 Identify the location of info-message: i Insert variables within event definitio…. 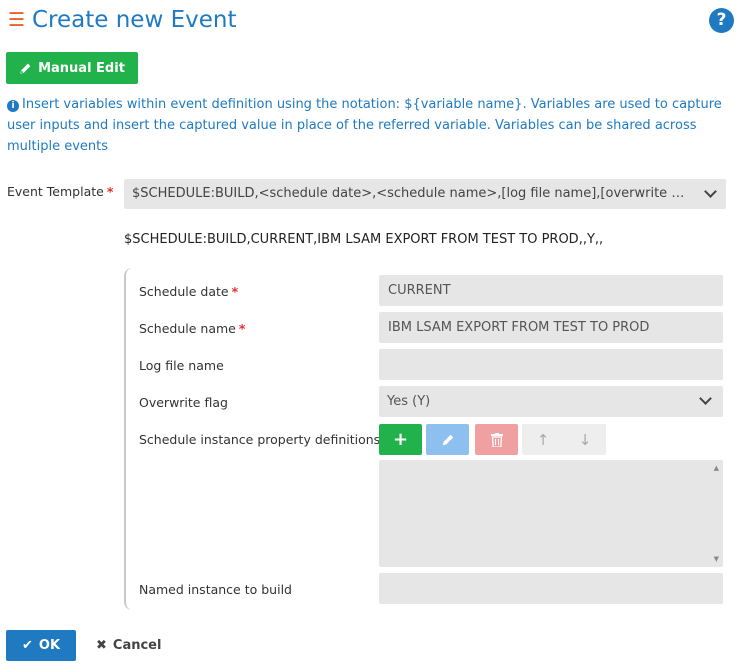
(364, 125).